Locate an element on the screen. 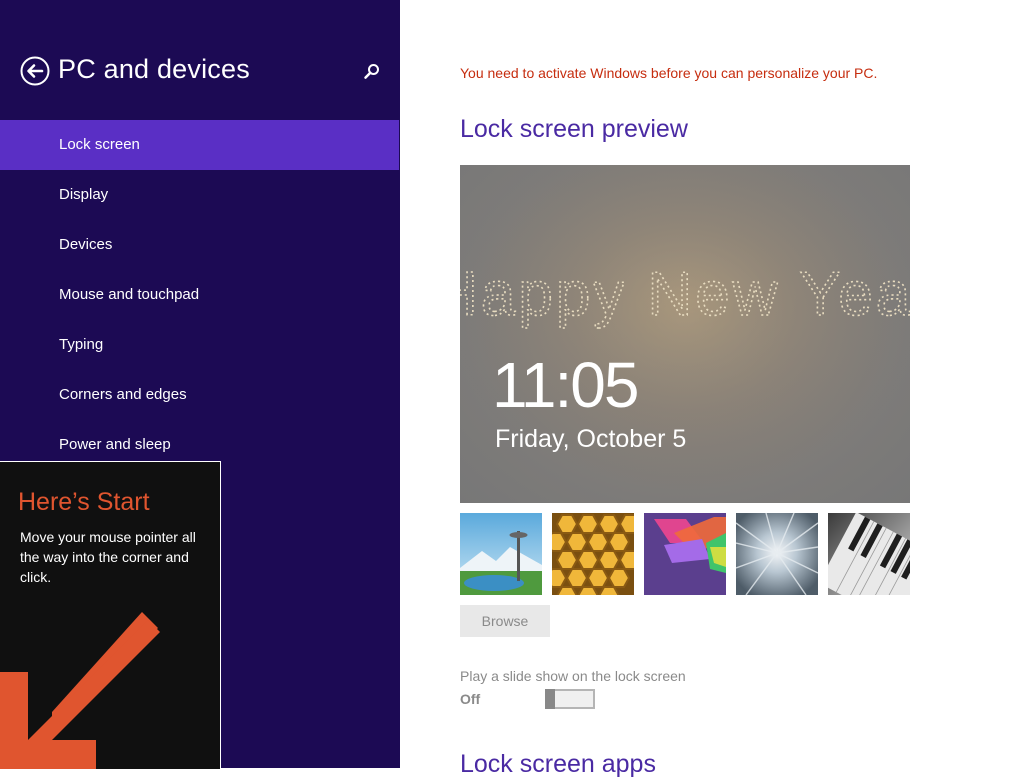 The image size is (1024, 779). preview-date: Friday, October 5 is located at coordinates (591, 439).